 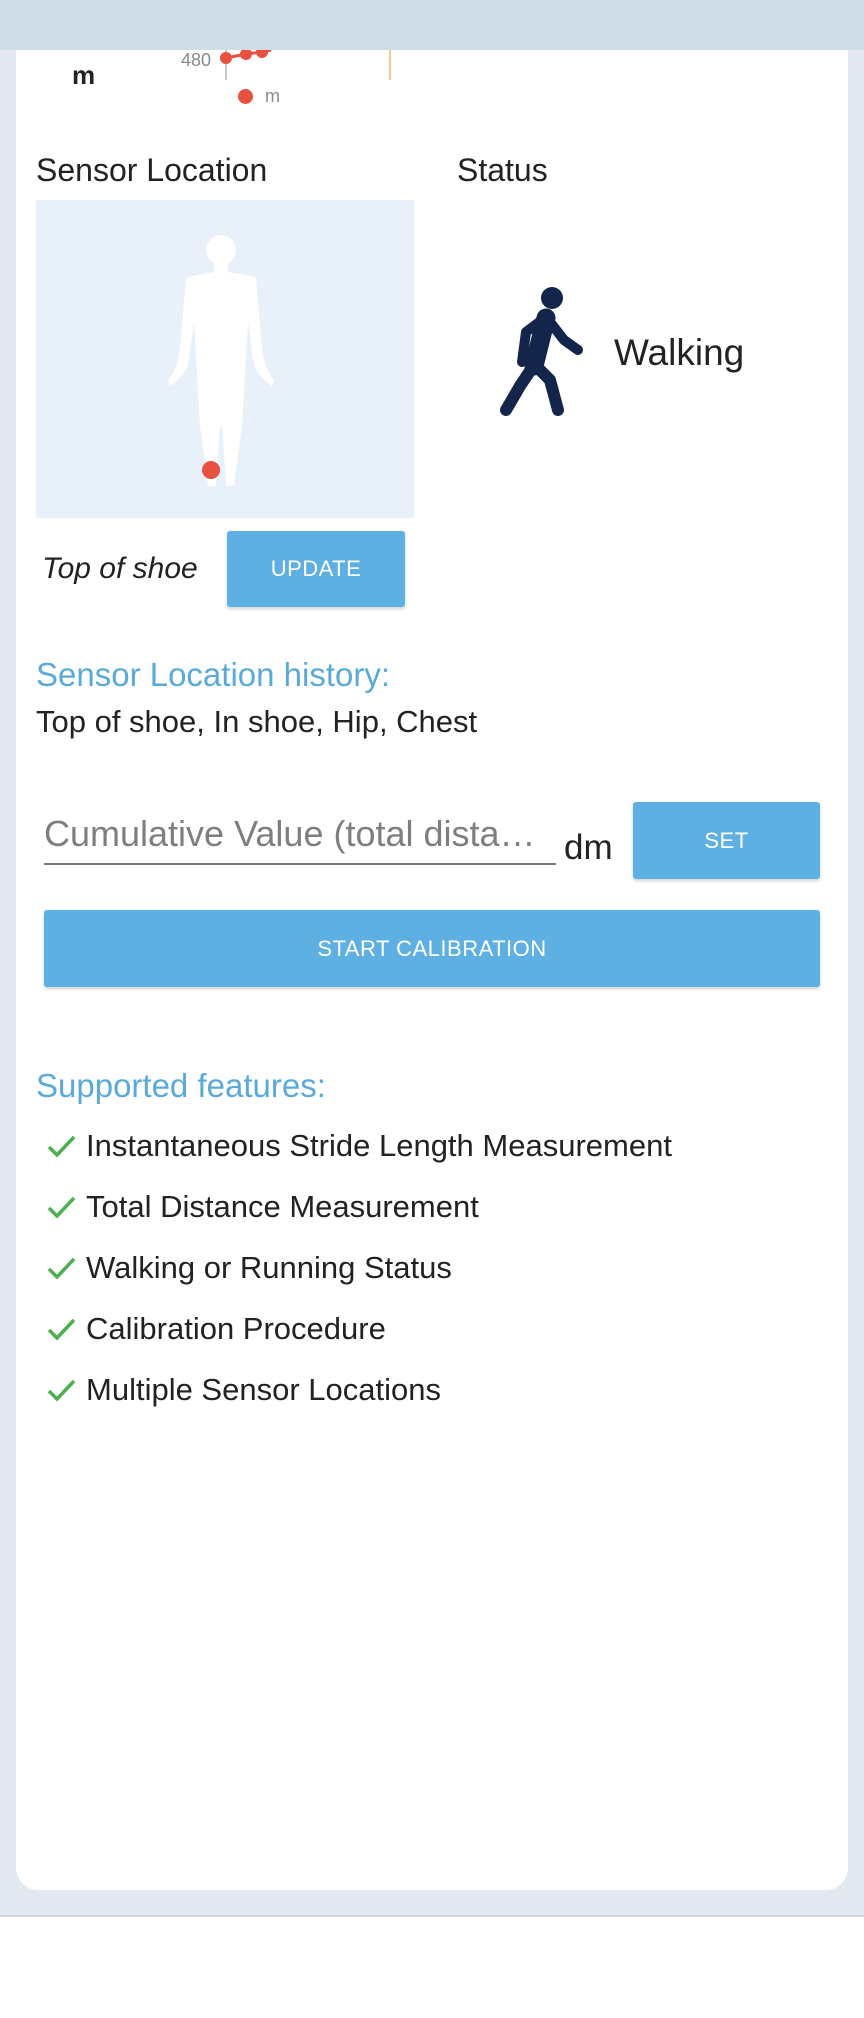 What do you see at coordinates (236, 1328) in the screenshot?
I see `feature-label: Calibration Procedure` at bounding box center [236, 1328].